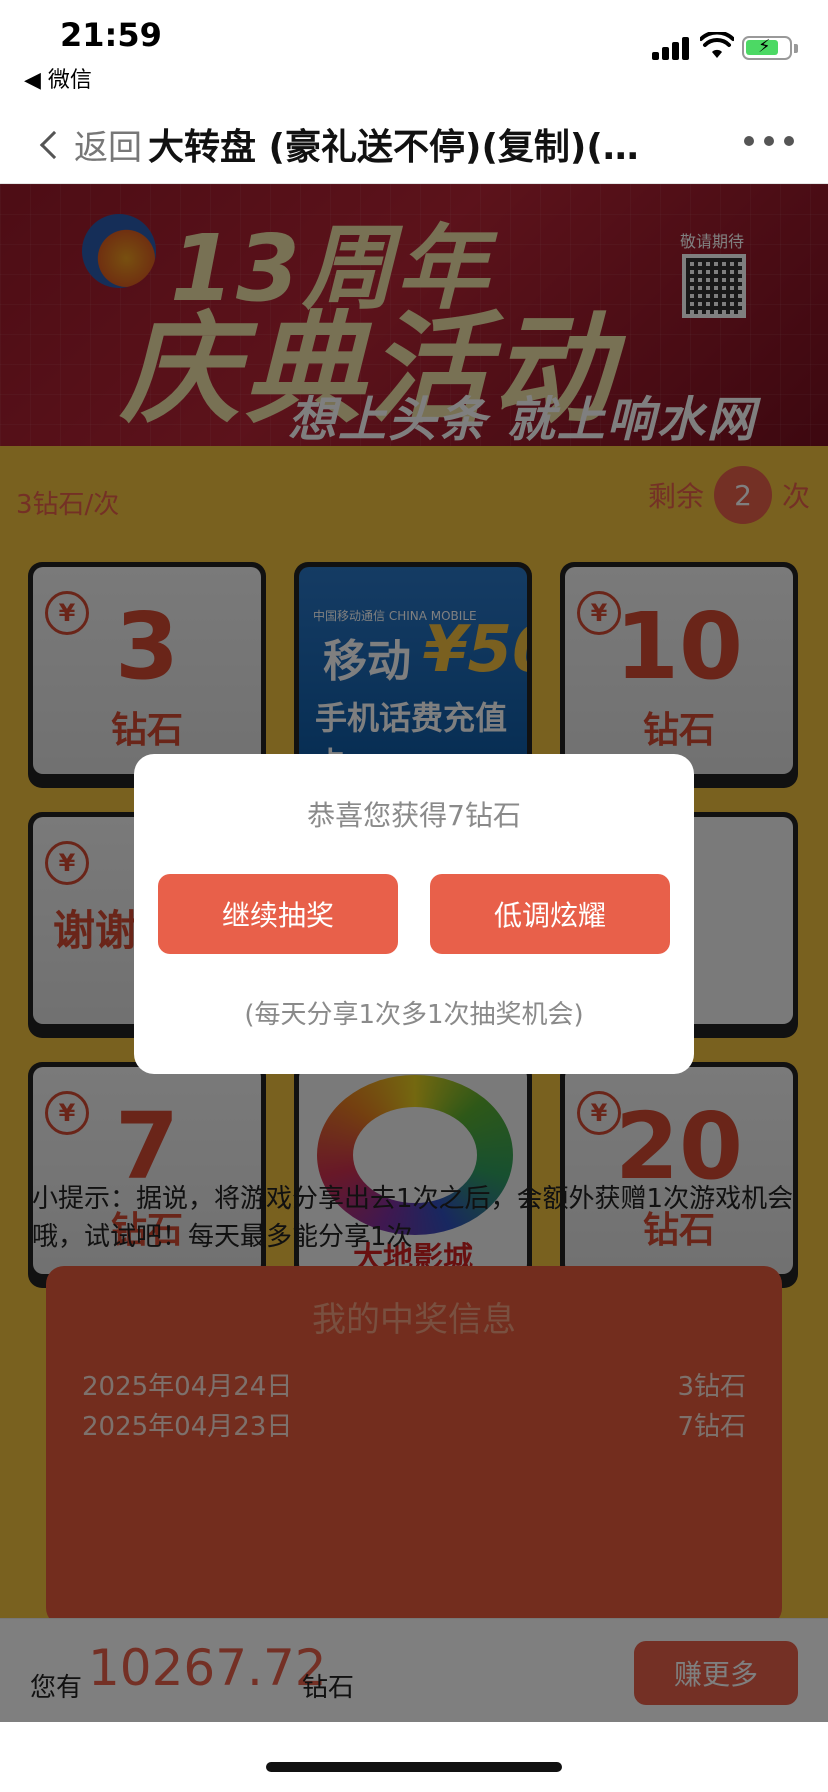 The image size is (828, 1792). What do you see at coordinates (414, 815) in the screenshot?
I see `prize-message: 恭喜您获得7钻石` at bounding box center [414, 815].